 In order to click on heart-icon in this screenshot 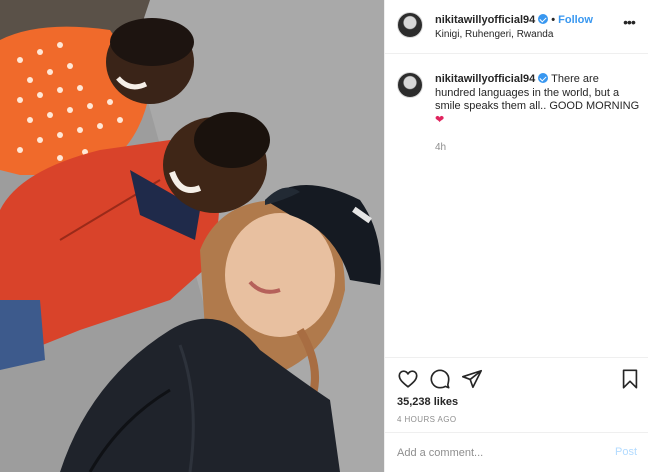, I will do `click(408, 379)`.